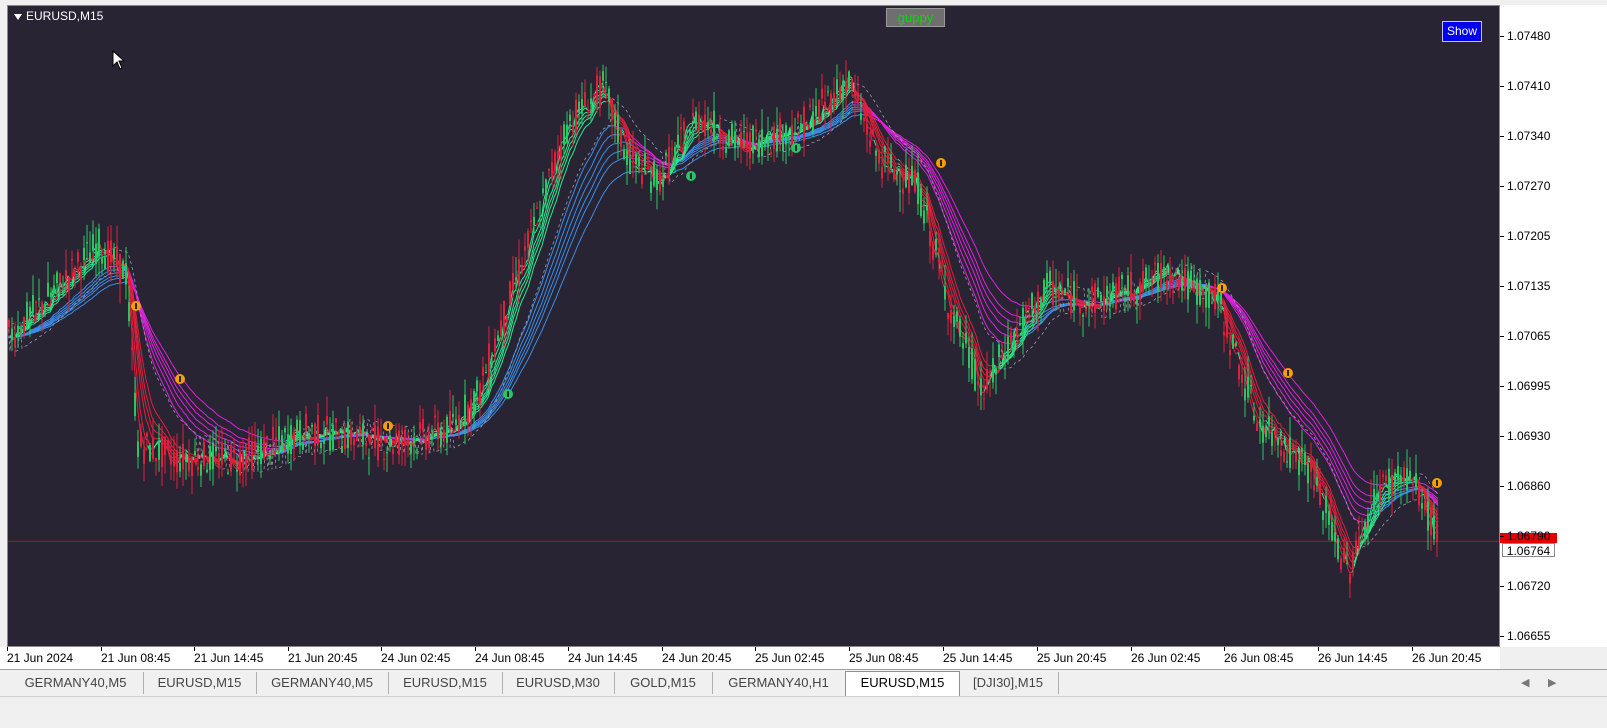 This screenshot has width=1607, height=728. I want to click on tab-chart: GERMANY40,H1, so click(779, 683).